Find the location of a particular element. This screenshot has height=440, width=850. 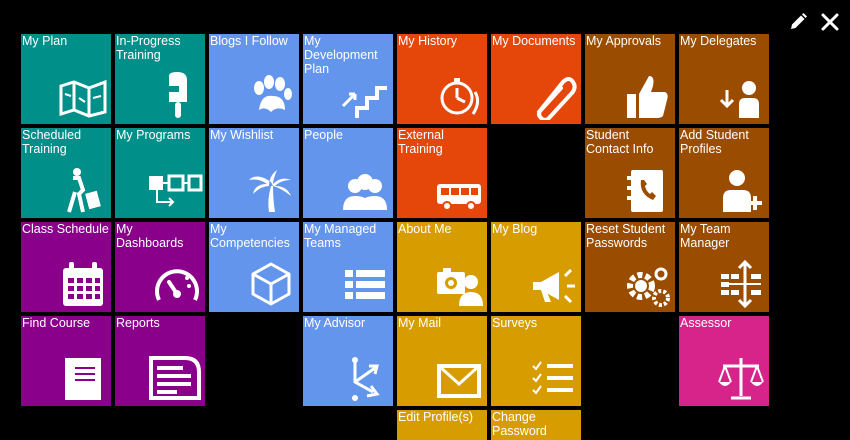

cube-icon is located at coordinates (271, 284).